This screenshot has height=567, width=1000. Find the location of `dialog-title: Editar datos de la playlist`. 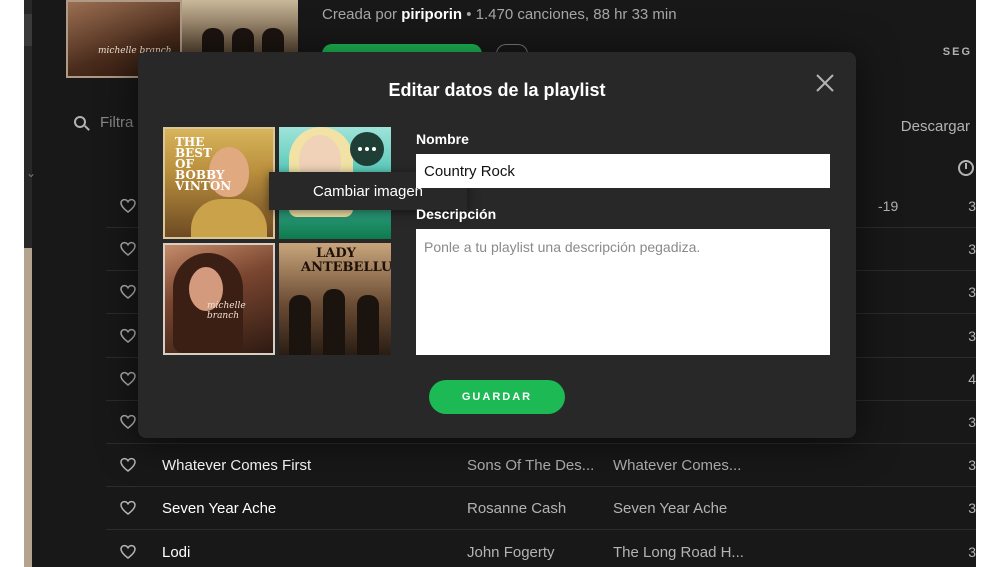

dialog-title: Editar datos de la playlist is located at coordinates (497, 90).